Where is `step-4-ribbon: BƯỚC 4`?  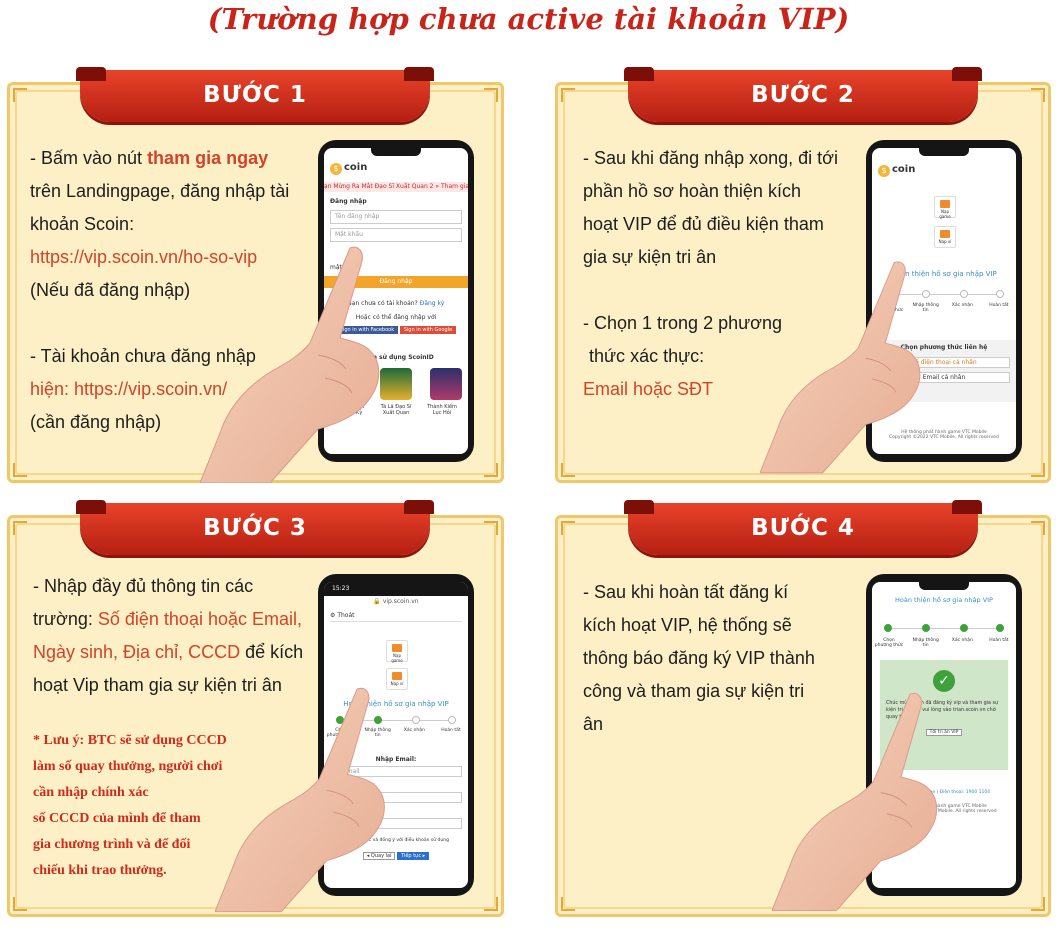 step-4-ribbon: BƯỚC 4 is located at coordinates (803, 527).